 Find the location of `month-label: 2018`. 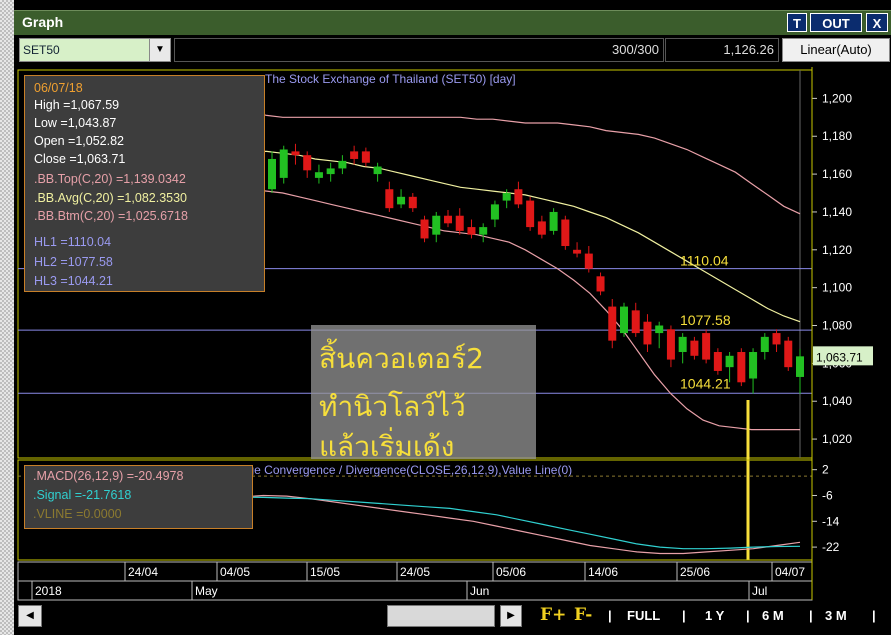

month-label: 2018 is located at coordinates (48, 591).